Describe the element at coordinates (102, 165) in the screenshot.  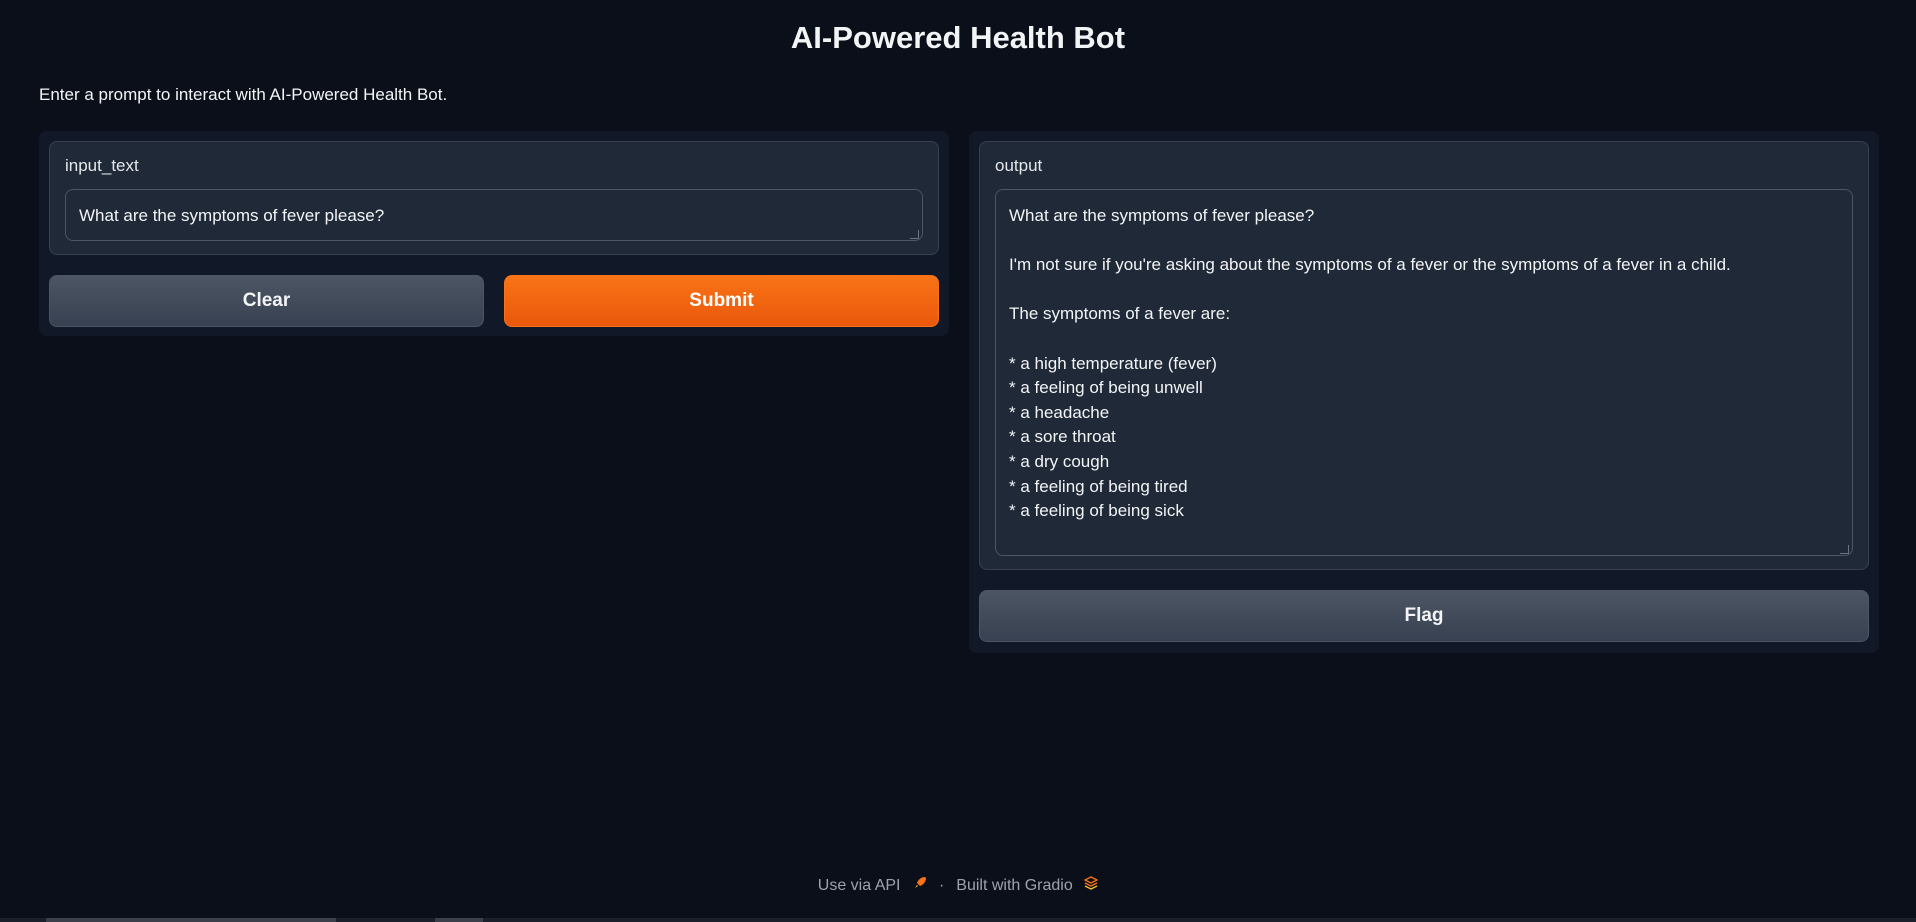
I see `input-label: input_text` at that location.